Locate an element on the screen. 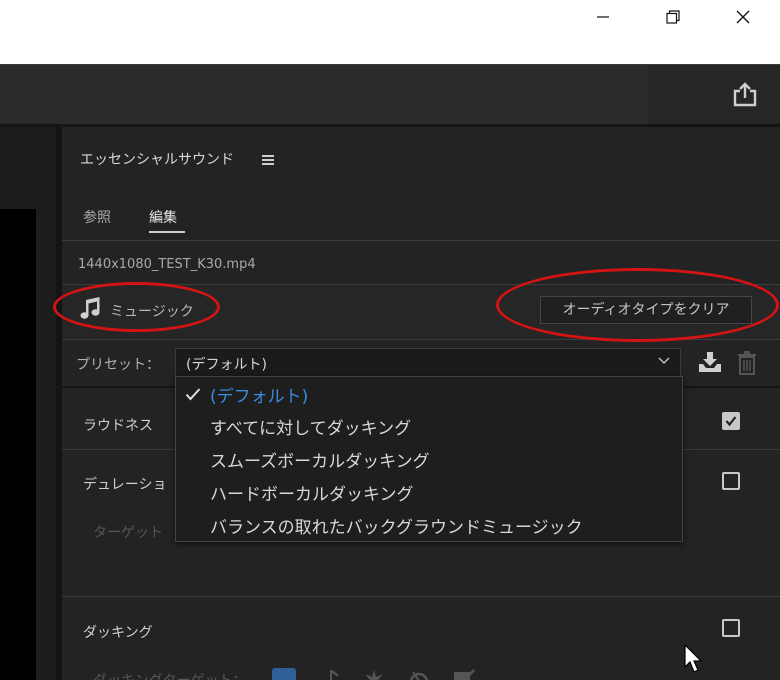 The height and width of the screenshot is (680, 780). share-icon is located at coordinates (745, 94).